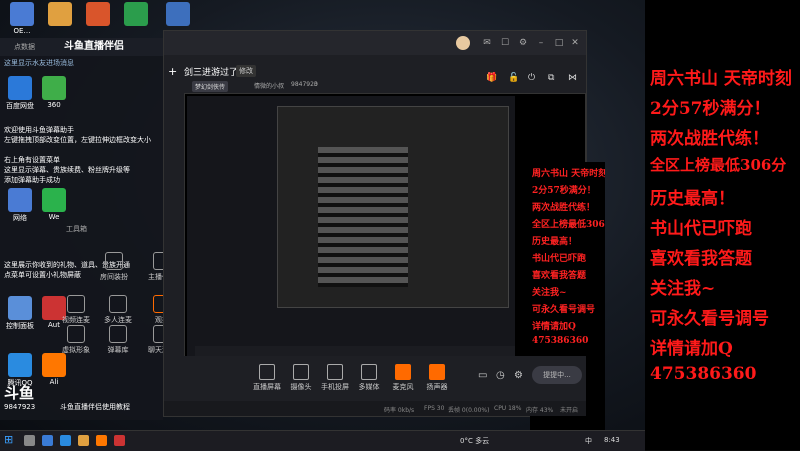 The width and height of the screenshot is (800, 451). What do you see at coordinates (269, 86) in the screenshot?
I see `streamer-name: 情微的小叔` at bounding box center [269, 86].